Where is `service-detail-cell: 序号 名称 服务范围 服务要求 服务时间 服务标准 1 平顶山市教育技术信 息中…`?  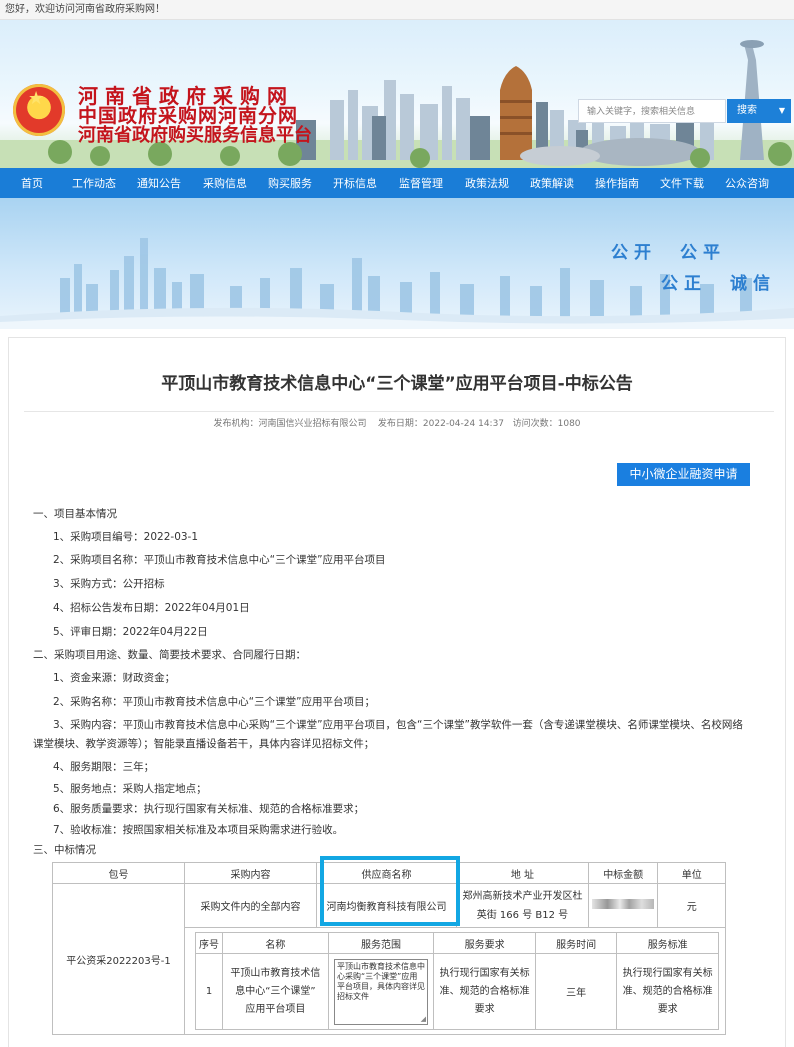 service-detail-cell: 序号 名称 服务范围 服务要求 服务时间 服务标准 1 平顶山市教育技术信 息中… is located at coordinates (455, 981).